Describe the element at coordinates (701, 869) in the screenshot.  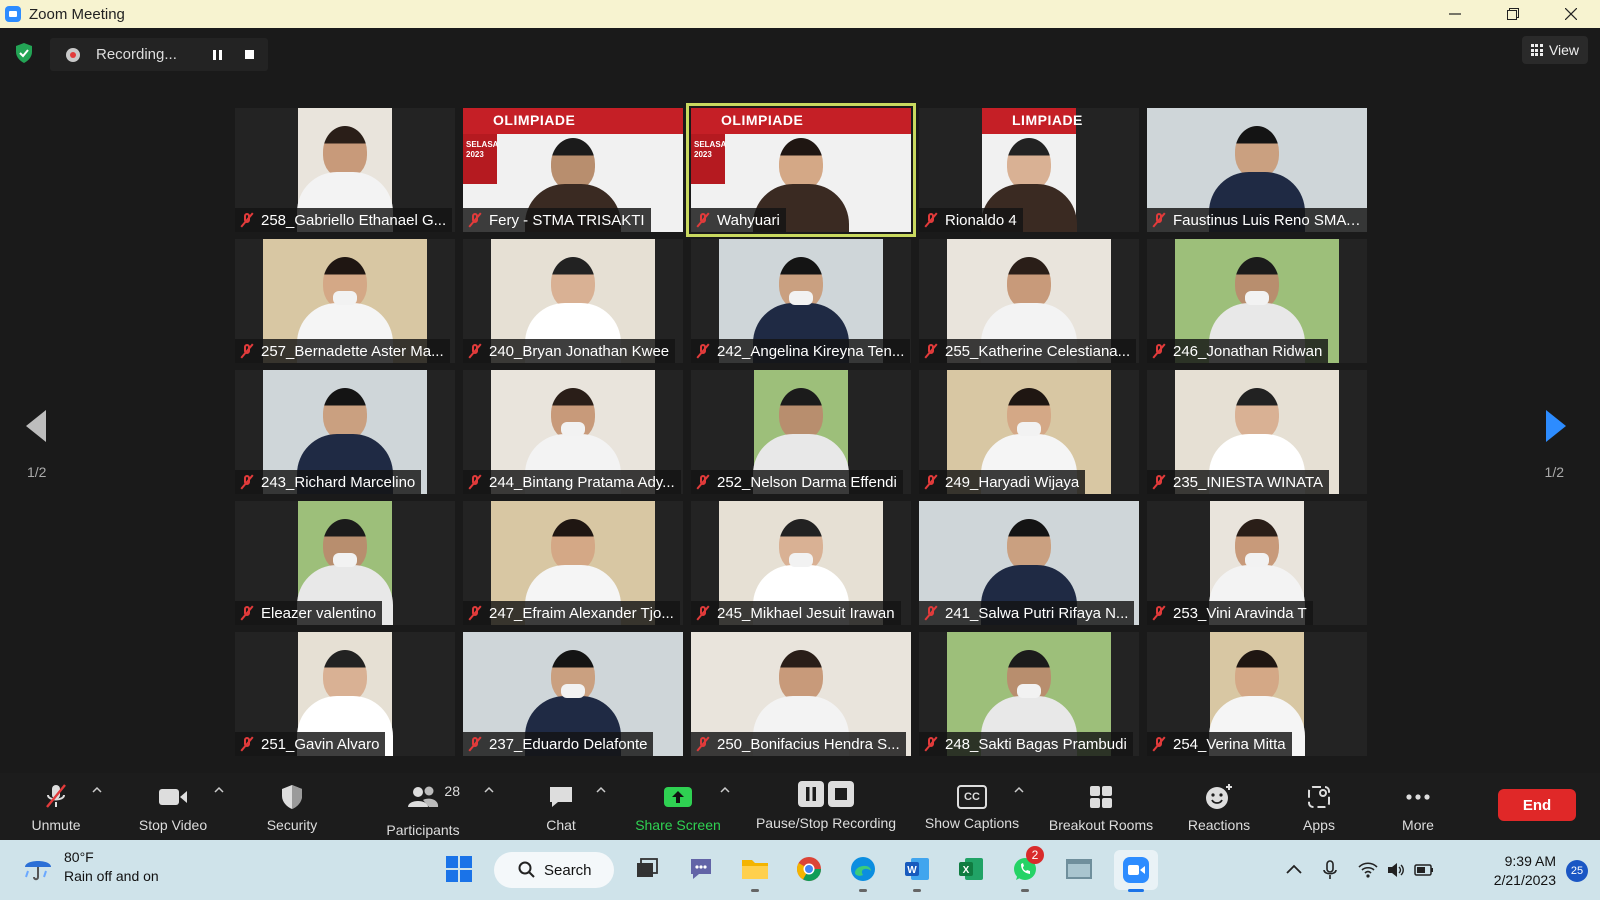
I see `teams-chat-app` at that location.